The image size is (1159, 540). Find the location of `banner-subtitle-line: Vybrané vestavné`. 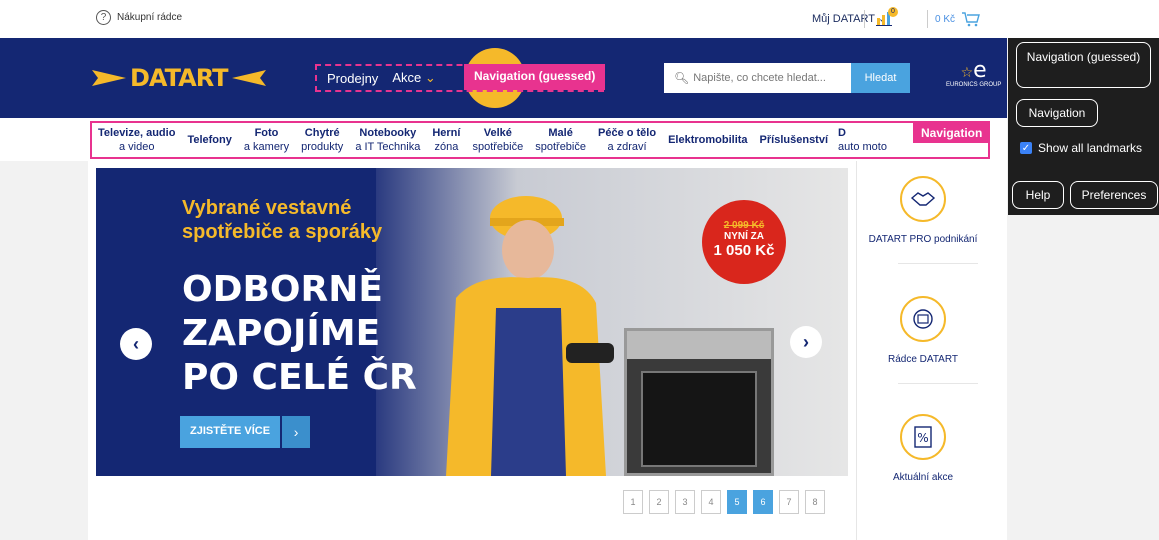

banner-subtitle-line: Vybrané vestavné is located at coordinates (267, 208).